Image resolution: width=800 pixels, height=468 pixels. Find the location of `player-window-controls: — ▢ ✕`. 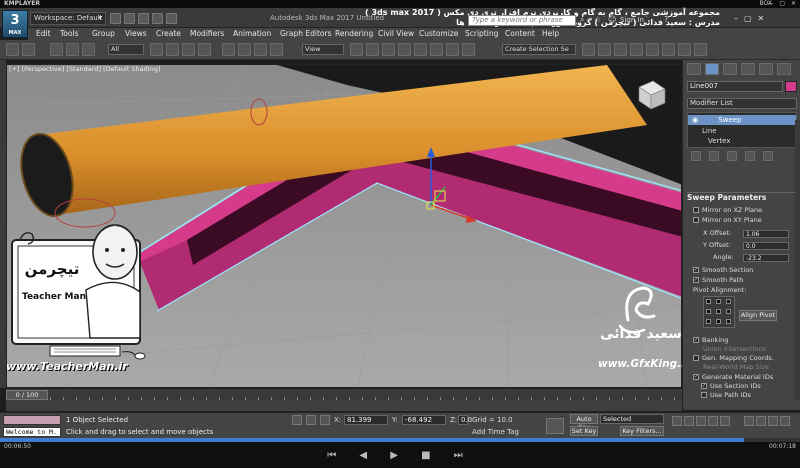

player-window-controls: — ▢ ✕ is located at coordinates (782, 4).